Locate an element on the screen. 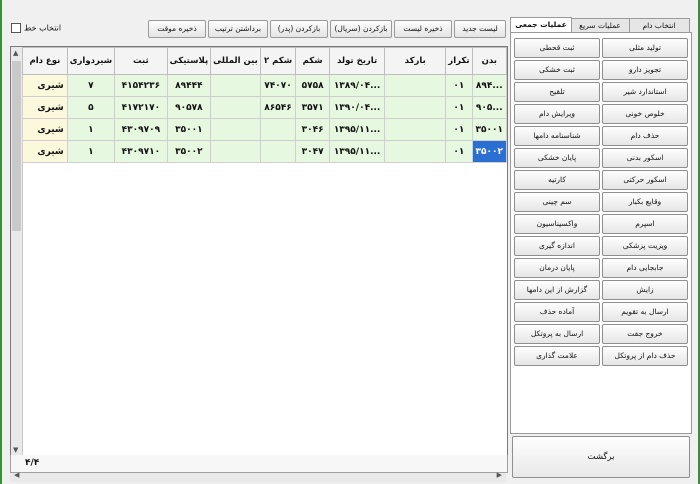  new-list-button: لیست جدید is located at coordinates (480, 29).